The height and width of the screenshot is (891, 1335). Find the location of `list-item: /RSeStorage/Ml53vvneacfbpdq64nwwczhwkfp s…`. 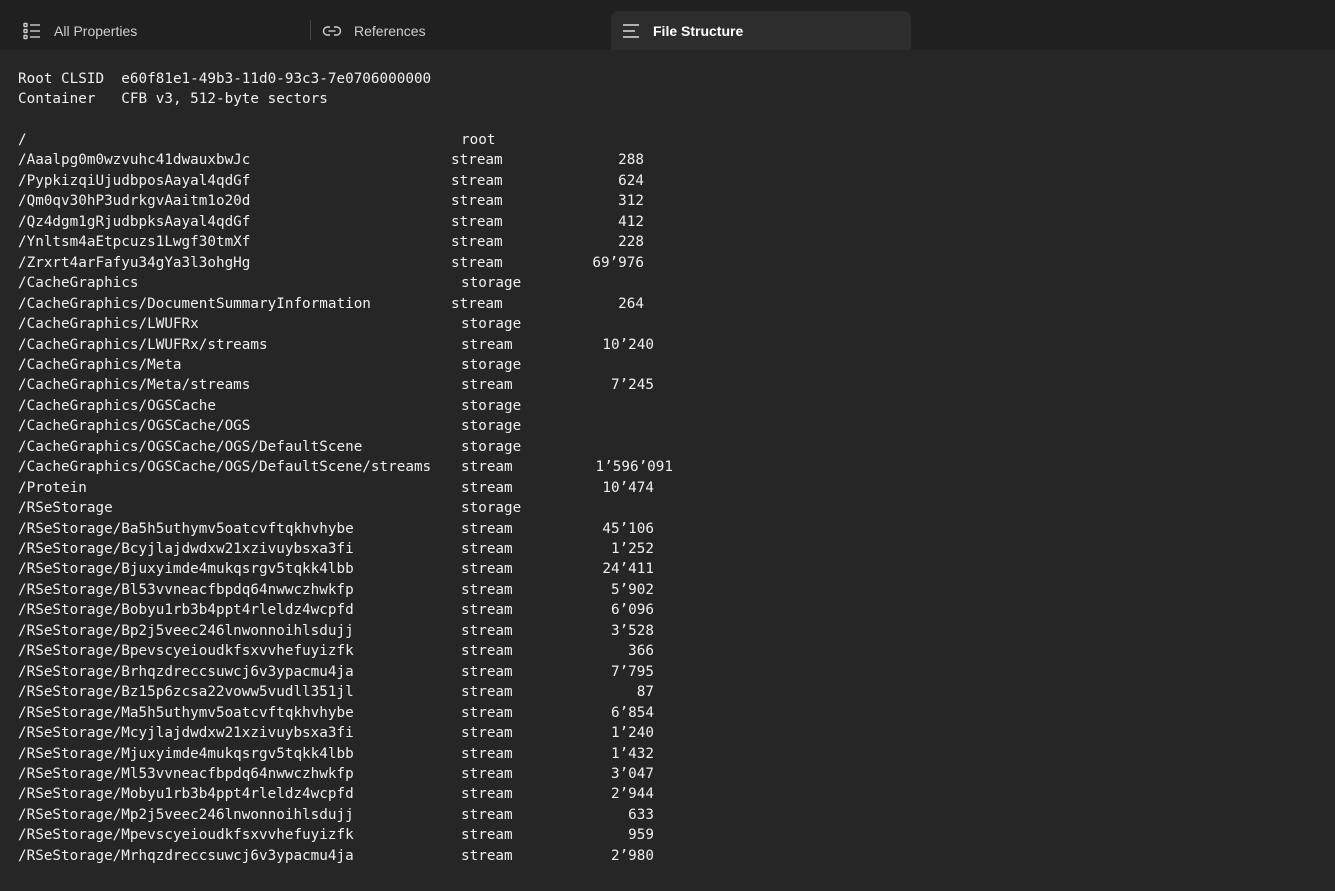

list-item: /RSeStorage/Ml53vvneacfbpdq64nwwczhwkfp s… is located at coordinates (368, 774).